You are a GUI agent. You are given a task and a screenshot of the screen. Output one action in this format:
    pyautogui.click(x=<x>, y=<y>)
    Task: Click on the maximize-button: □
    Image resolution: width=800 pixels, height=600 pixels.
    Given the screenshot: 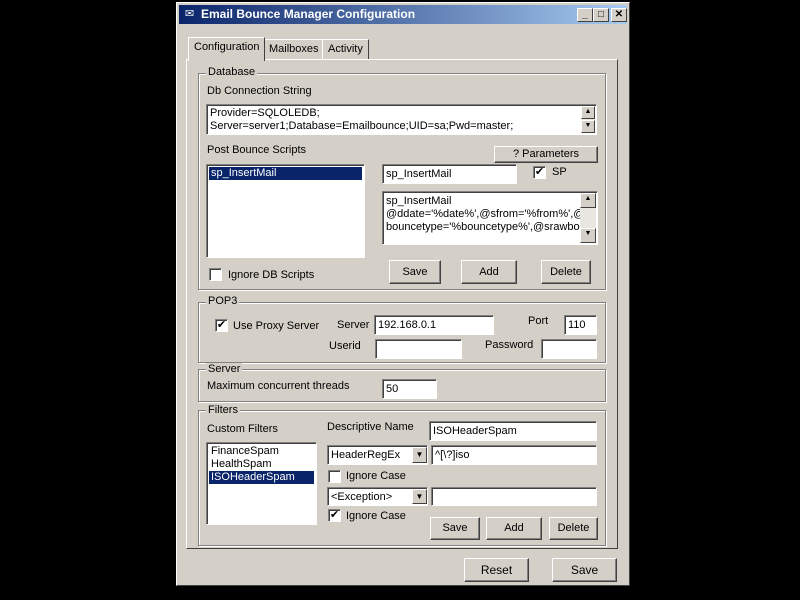 What is the action you would take?
    pyautogui.click(x=601, y=15)
    